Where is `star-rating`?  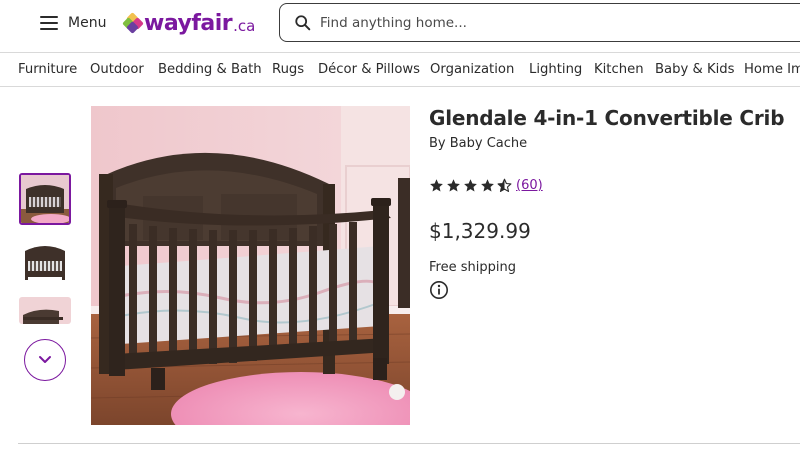
star-rating is located at coordinates (470, 185).